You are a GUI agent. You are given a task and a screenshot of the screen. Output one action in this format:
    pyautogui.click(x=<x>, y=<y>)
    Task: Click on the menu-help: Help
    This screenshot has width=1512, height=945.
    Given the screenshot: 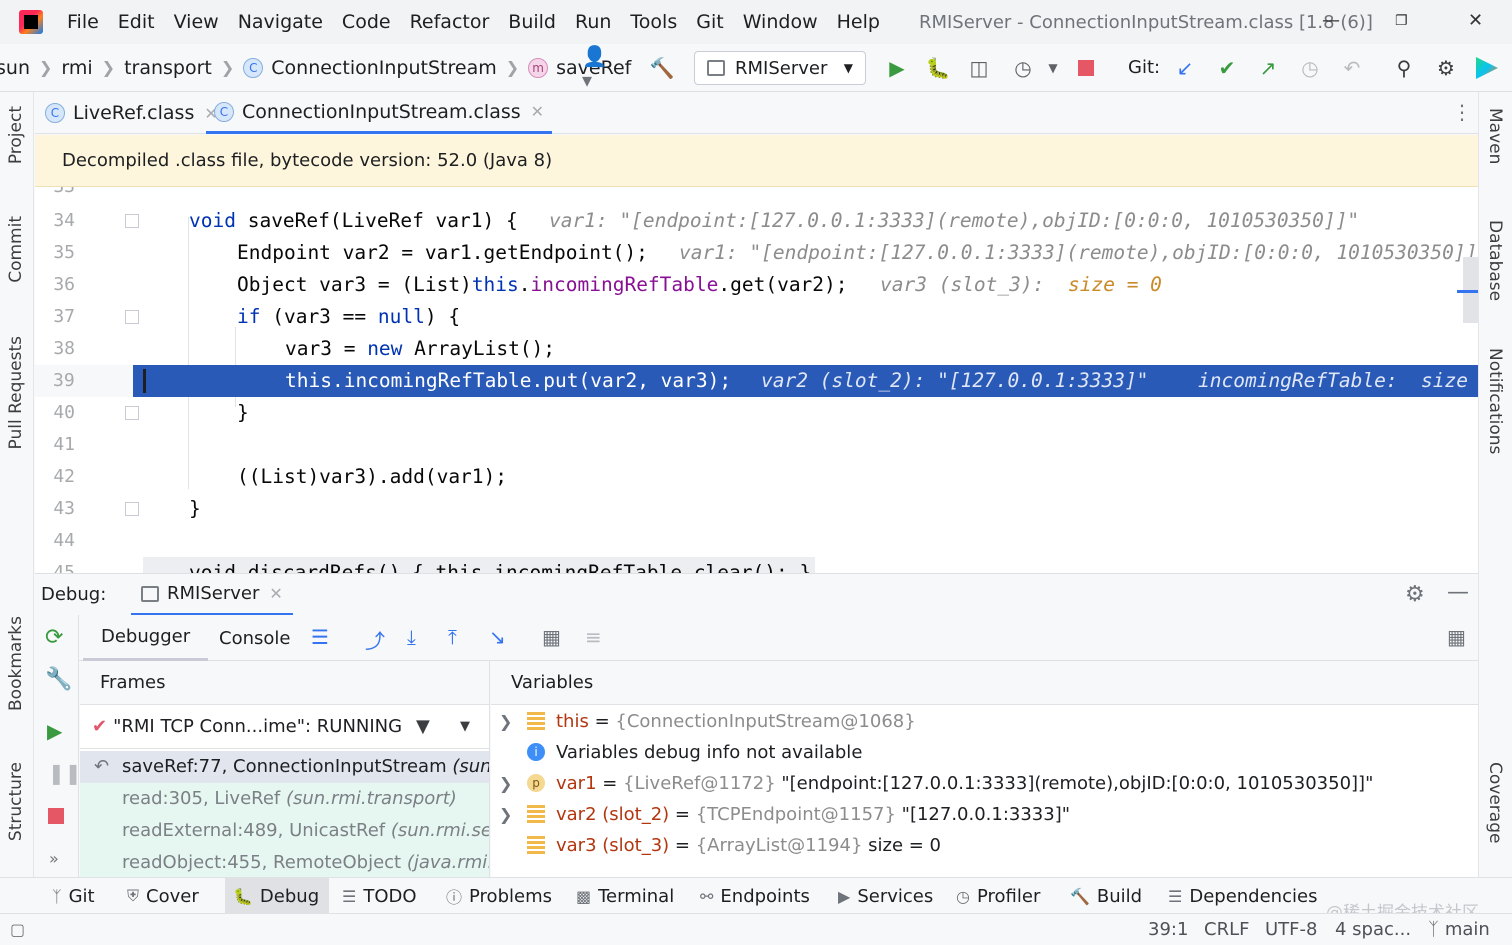 What is the action you would take?
    pyautogui.click(x=858, y=22)
    